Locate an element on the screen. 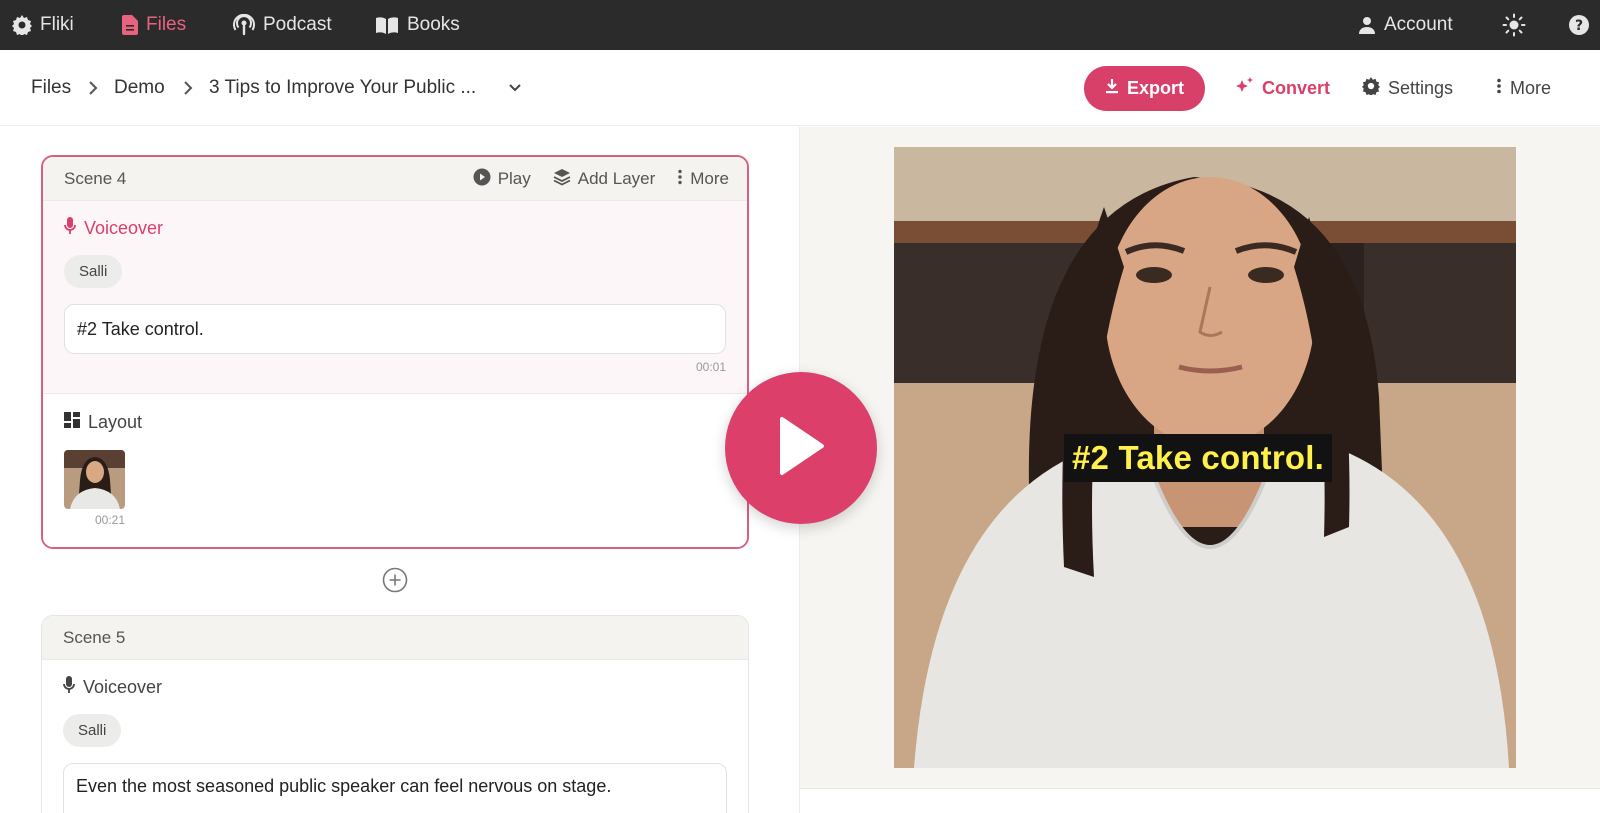 Image resolution: width=1600 pixels, height=813 pixels. add-scene-button is located at coordinates (395, 580).